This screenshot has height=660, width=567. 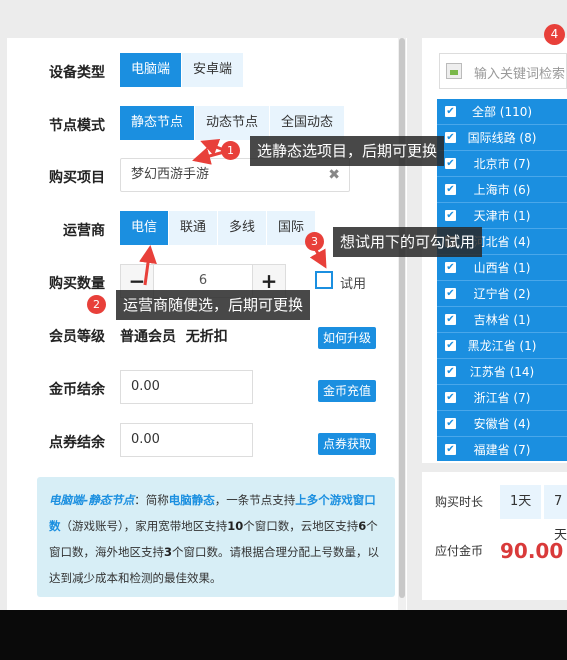 What do you see at coordinates (353, 284) in the screenshot?
I see `trial-label: 试用` at bounding box center [353, 284].